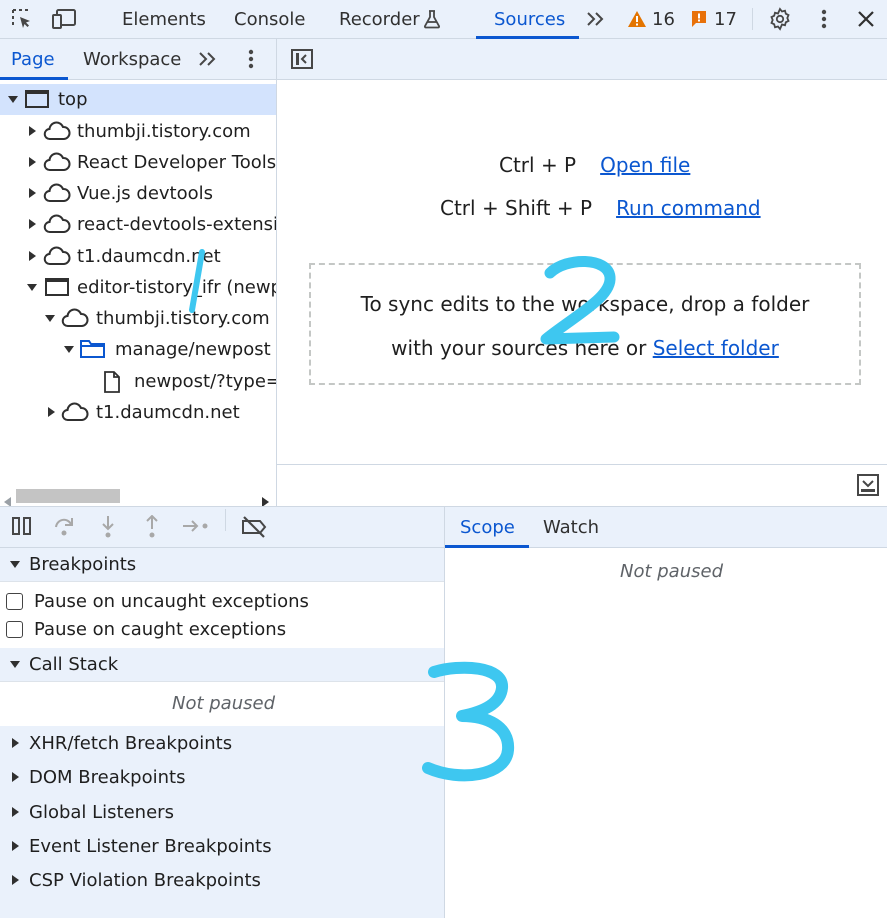 The width and height of the screenshot is (887, 918). What do you see at coordinates (379, 19) in the screenshot?
I see `tab-recorder: Recorder` at bounding box center [379, 19].